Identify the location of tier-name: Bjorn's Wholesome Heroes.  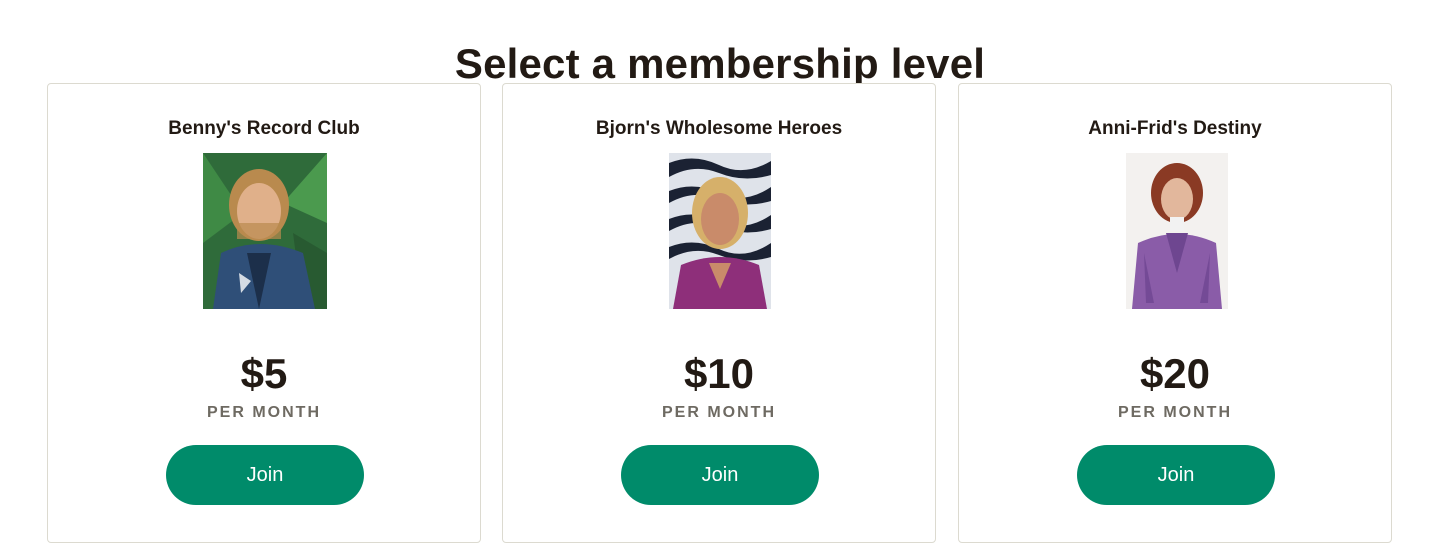
(719, 128).